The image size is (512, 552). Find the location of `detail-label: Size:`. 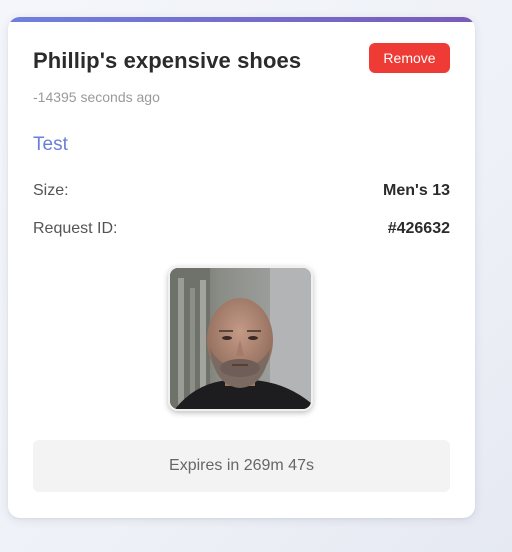

detail-label: Size: is located at coordinates (51, 190).